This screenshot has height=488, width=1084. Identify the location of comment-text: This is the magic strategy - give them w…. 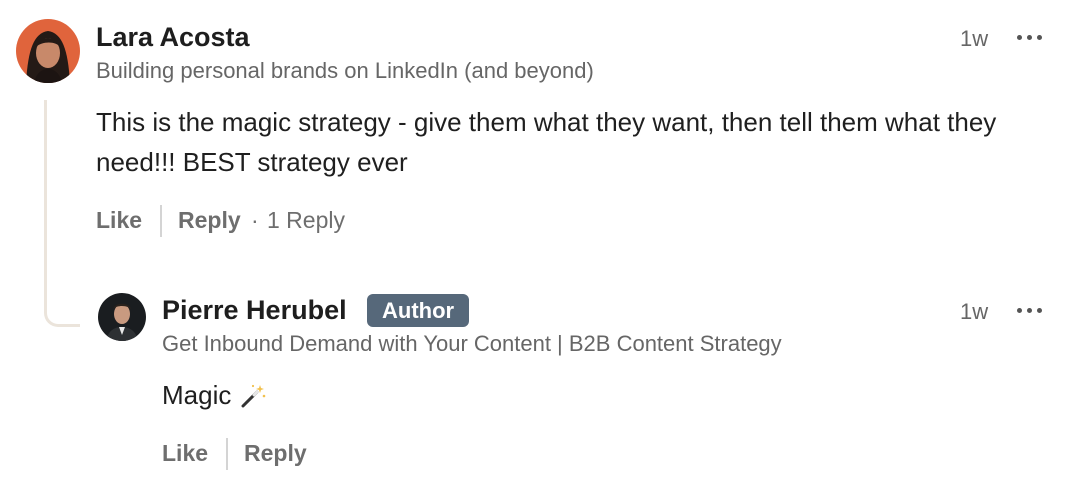
(546, 142).